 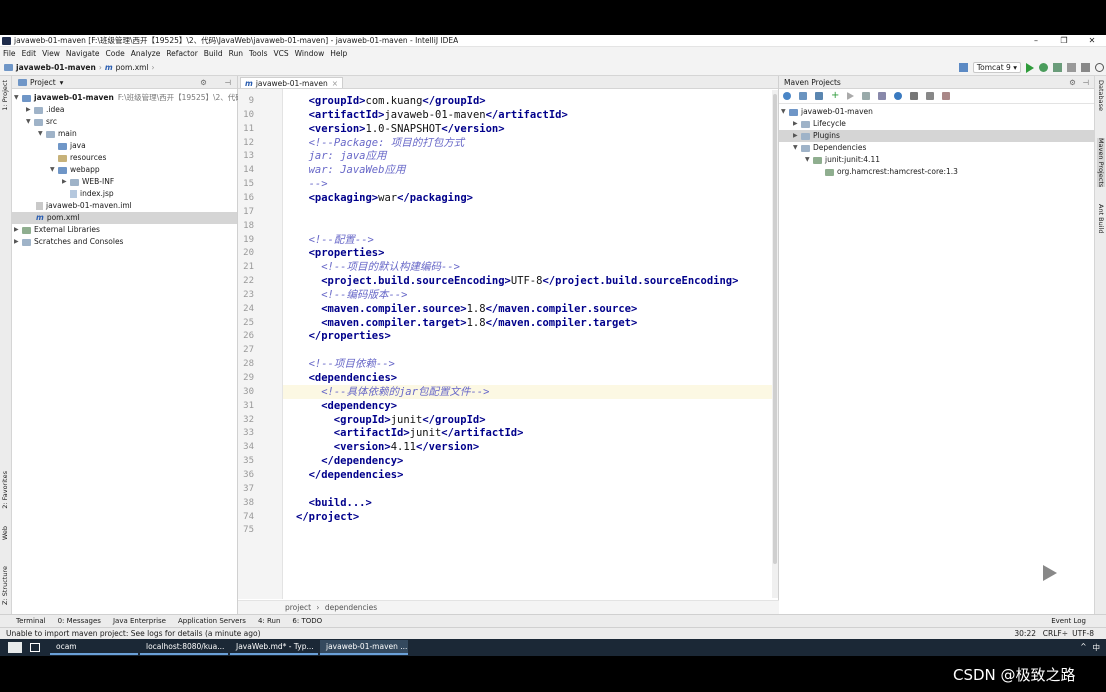 I want to click on editor-tab-pom: m javaweb-01-maven ×, so click(x=292, y=82).